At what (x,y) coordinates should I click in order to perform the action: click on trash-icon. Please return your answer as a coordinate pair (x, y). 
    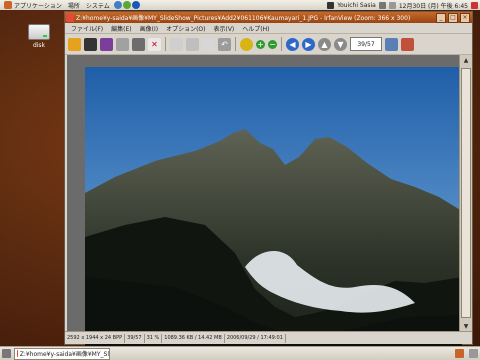
    Looking at the image, I should click on (473, 353).